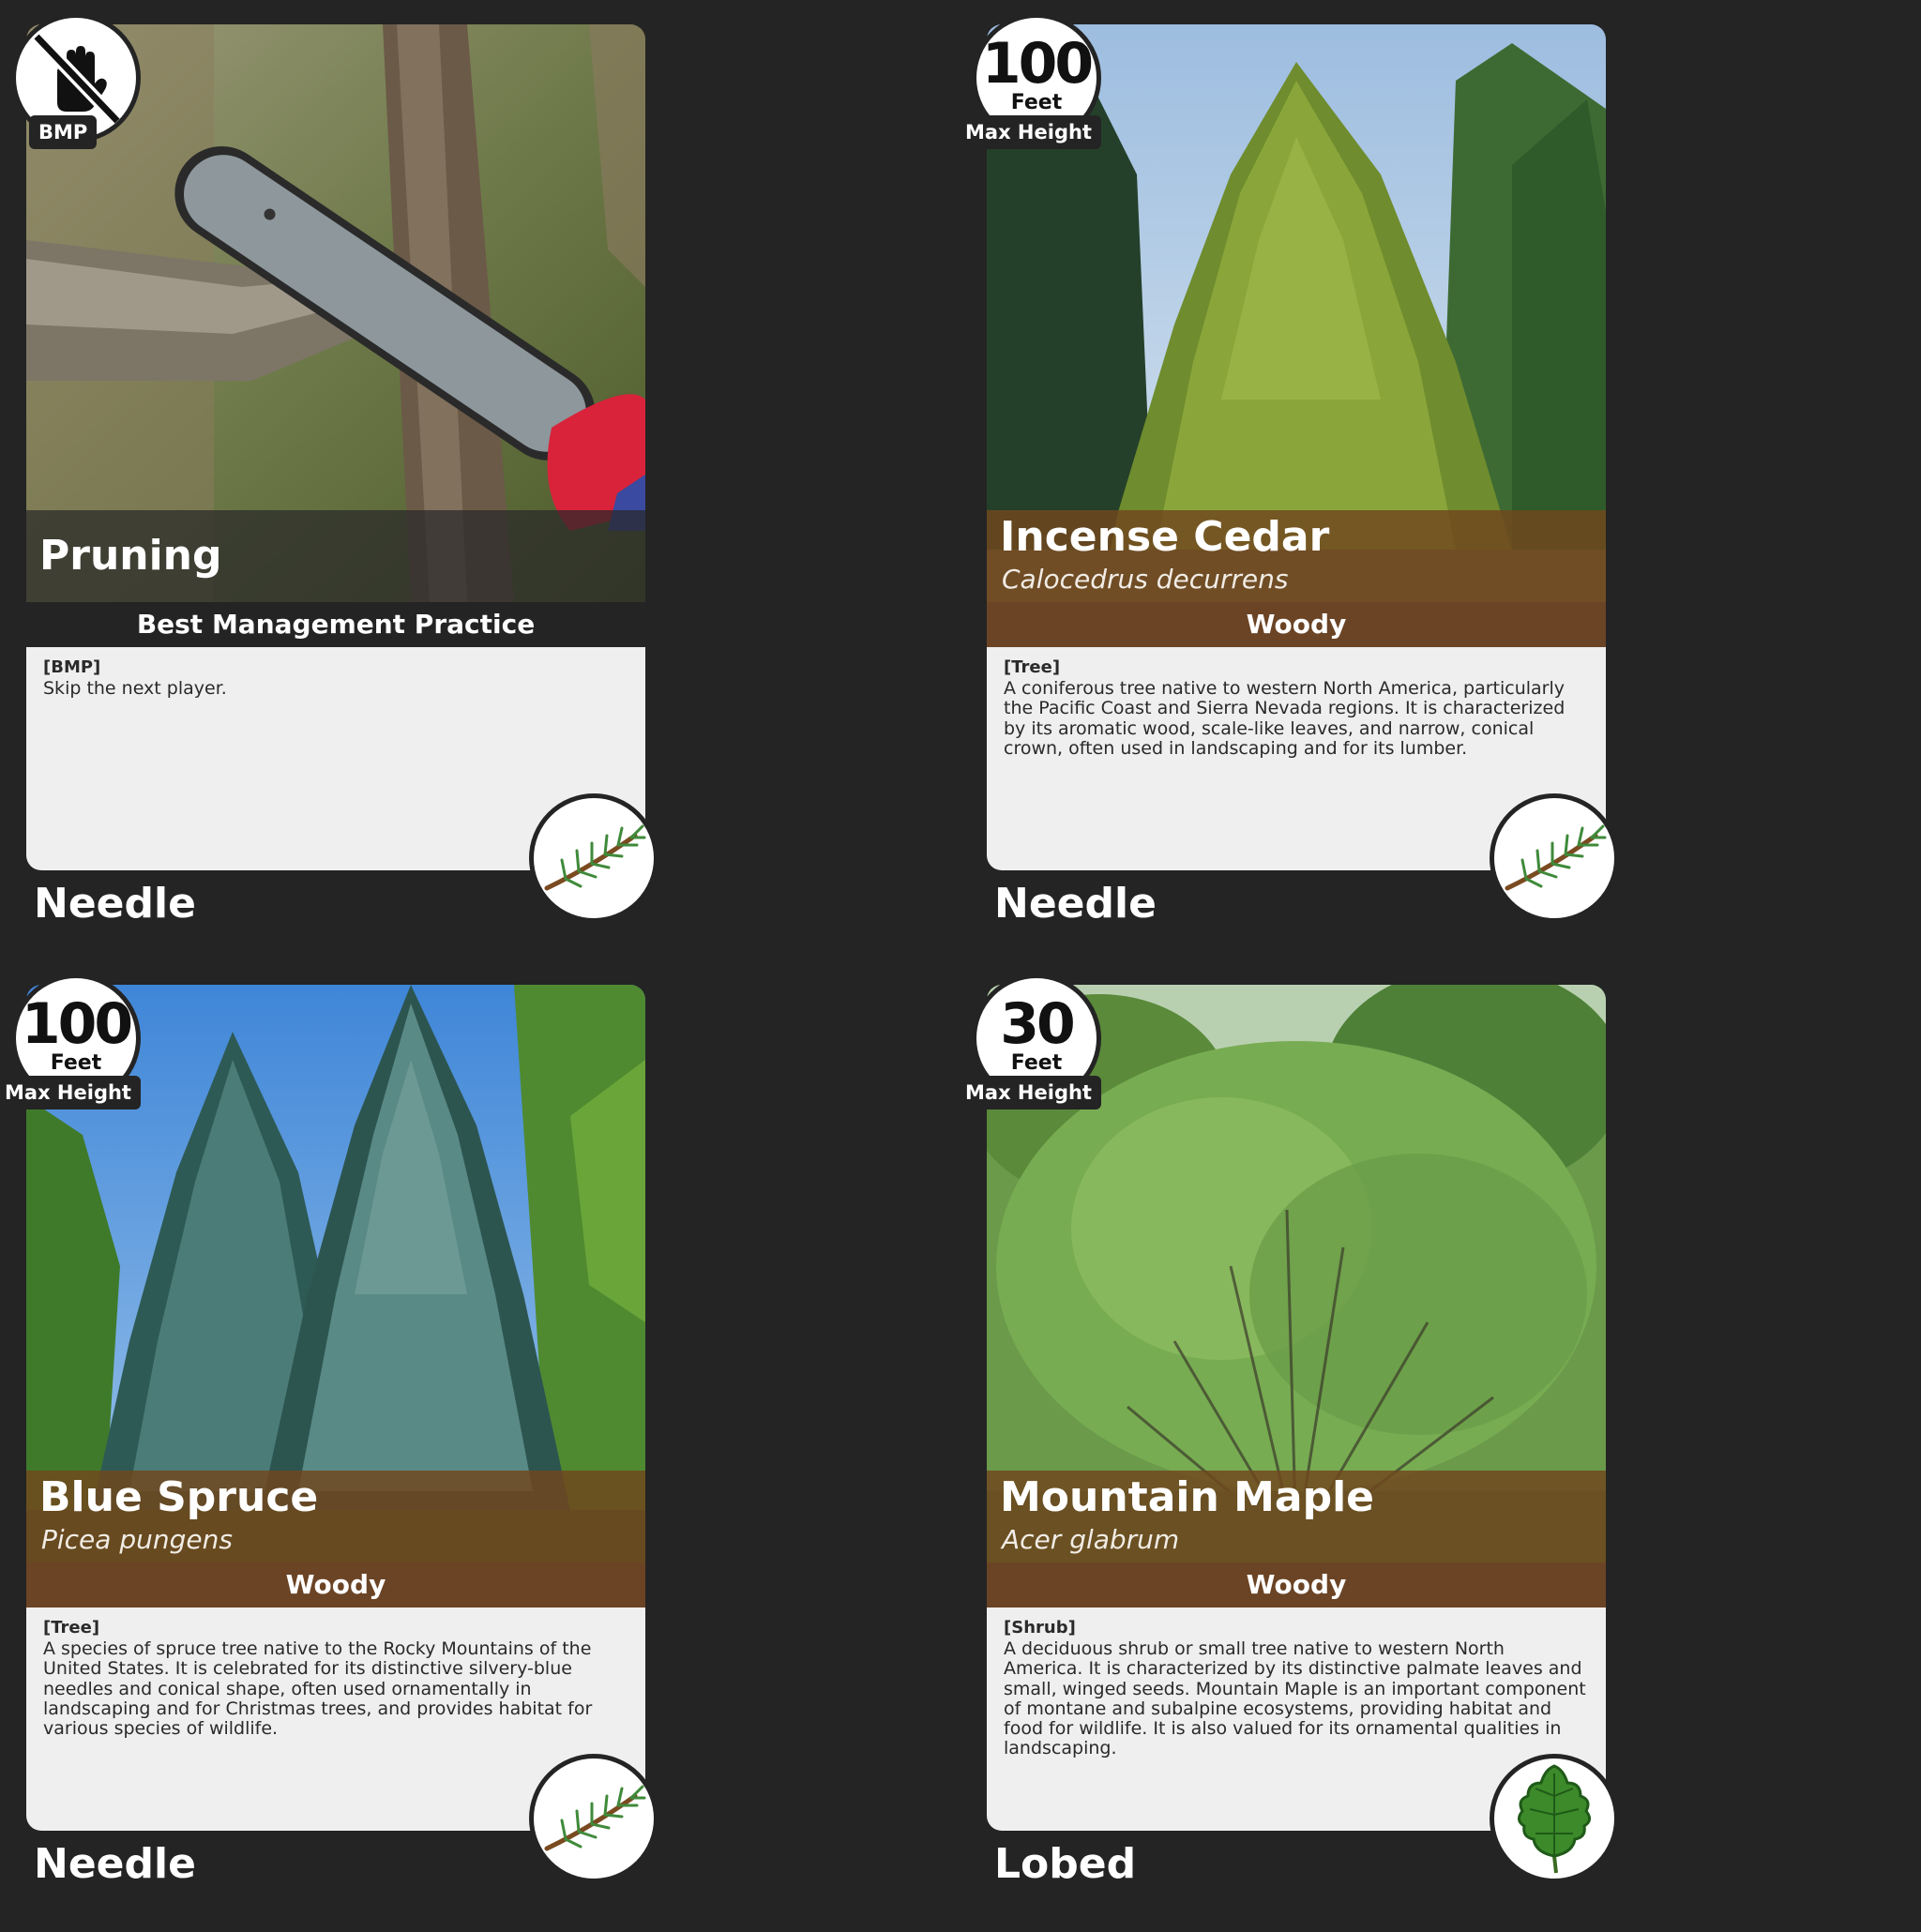  I want to click on name-bar: Pruning, so click(335, 556).